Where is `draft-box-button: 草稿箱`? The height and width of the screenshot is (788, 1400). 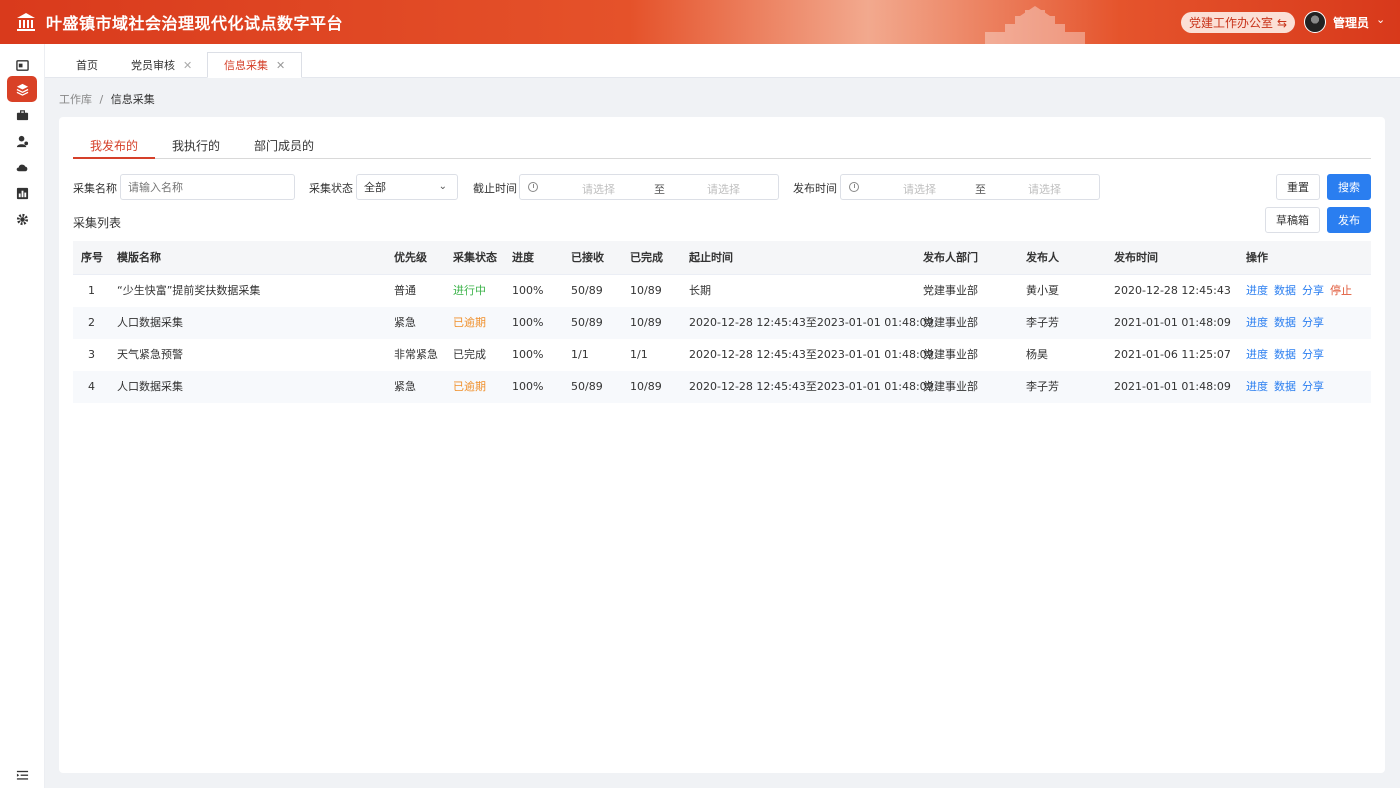 draft-box-button: 草稿箱 is located at coordinates (1292, 220).